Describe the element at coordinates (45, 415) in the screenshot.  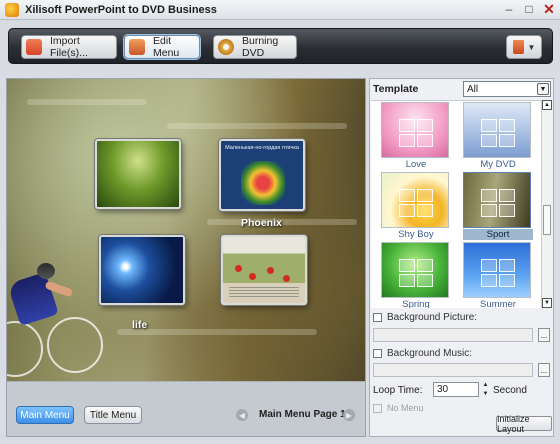
I see `main-menu-button: Main Menu` at that location.